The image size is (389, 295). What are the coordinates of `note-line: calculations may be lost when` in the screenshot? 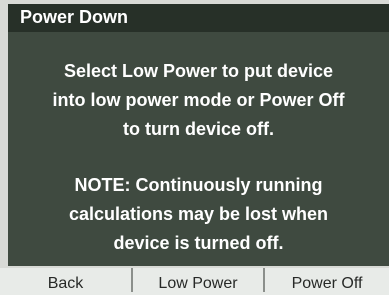 It's located at (198, 214).